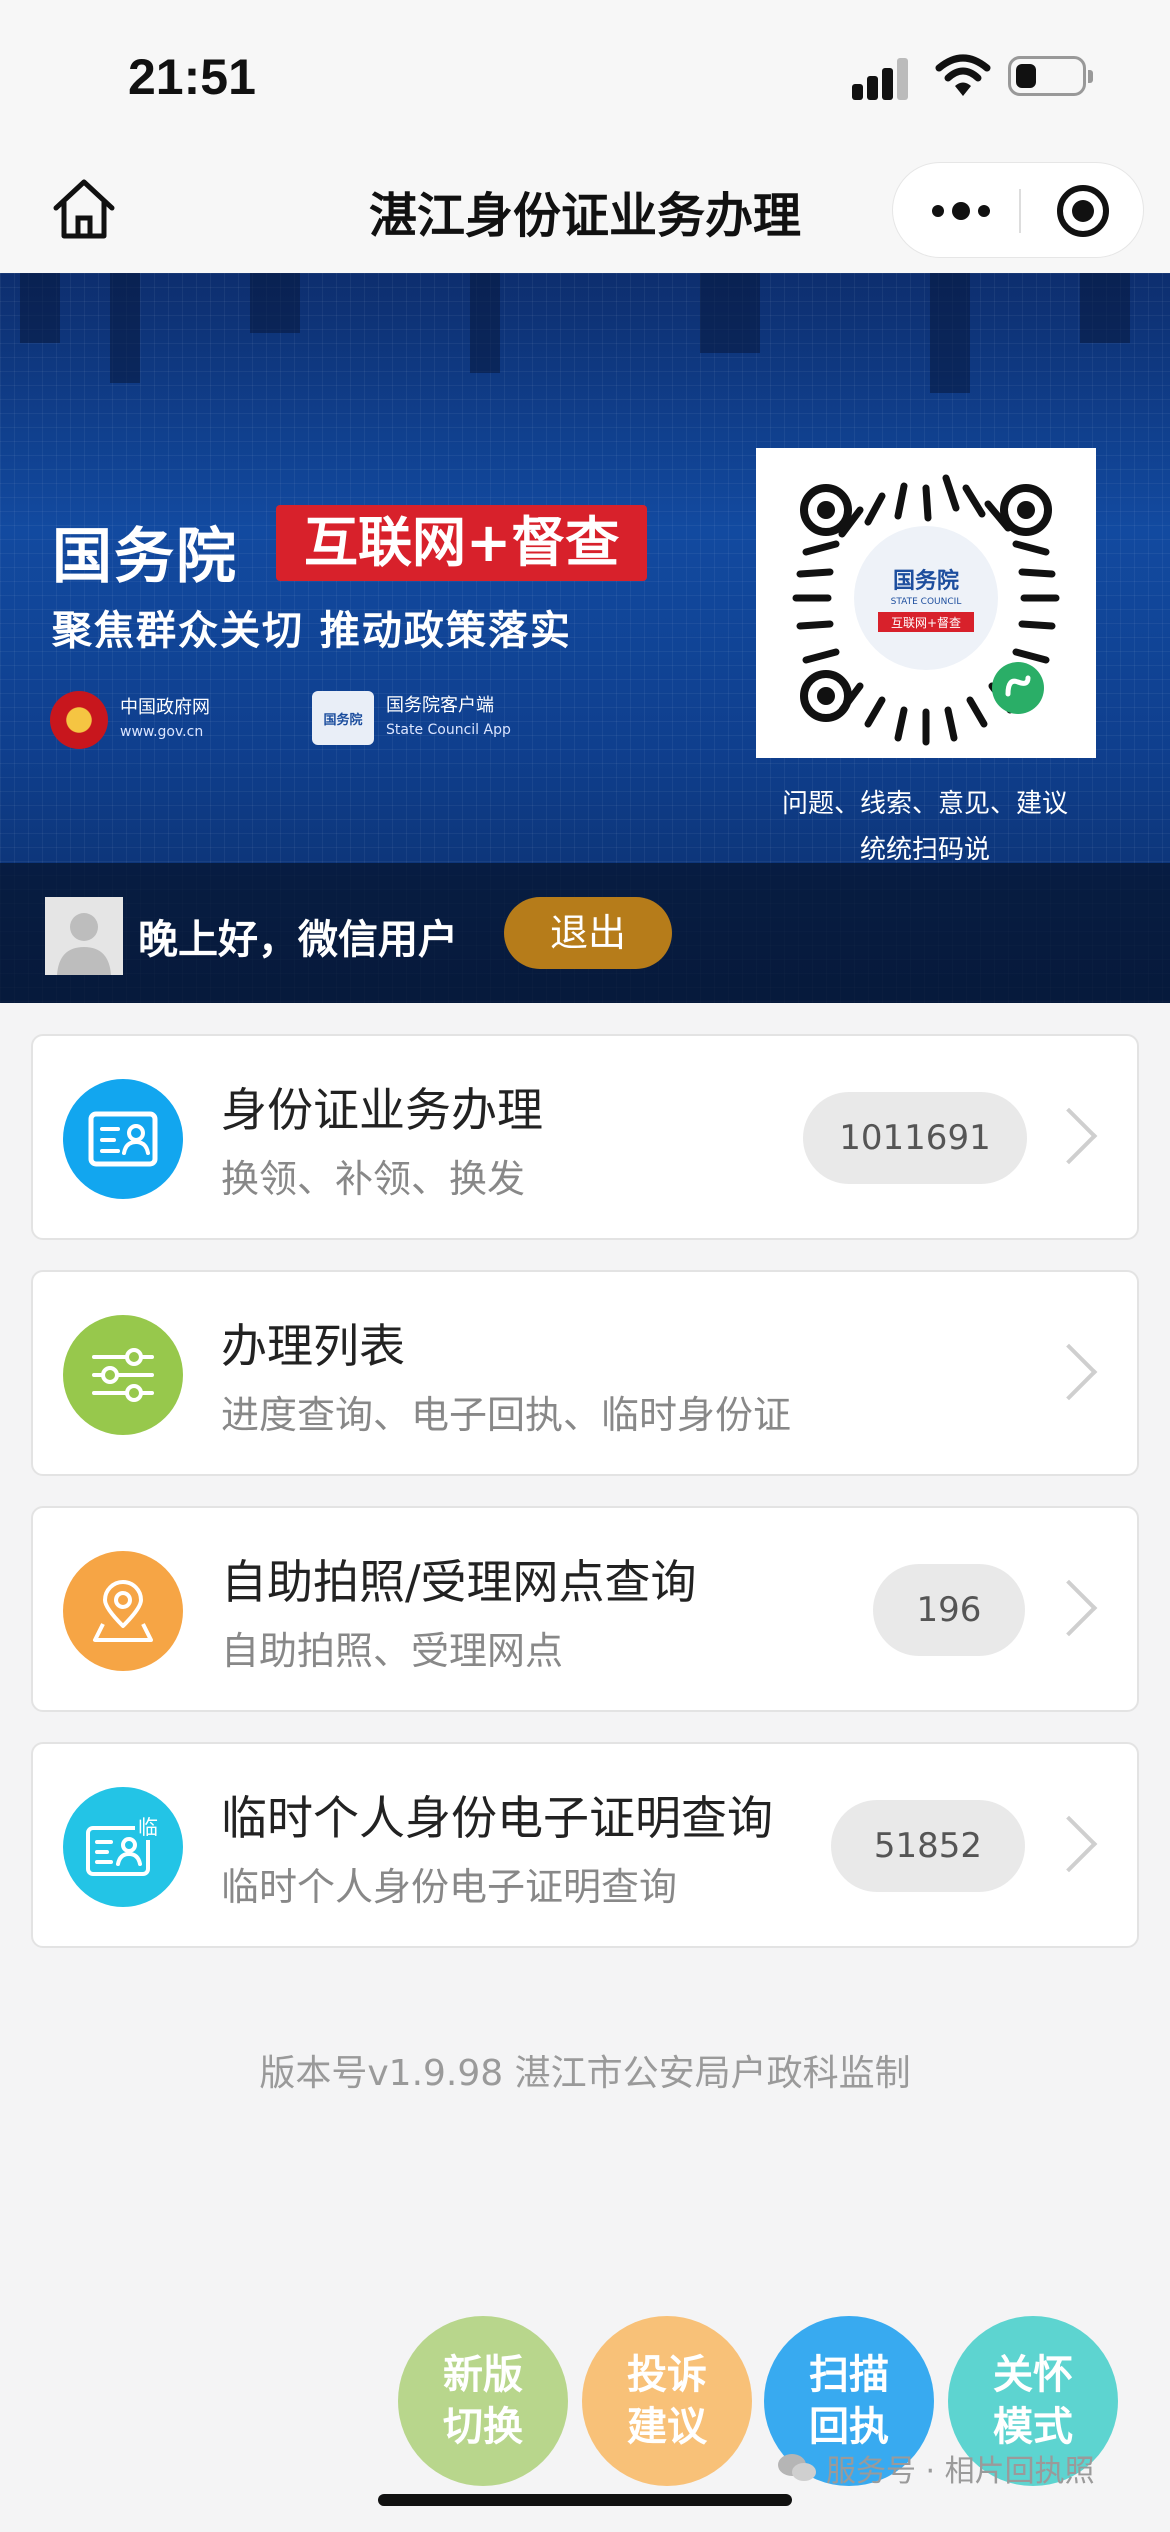  I want to click on state-council-app-logo: 国务院 国务院客户端 State Council App, so click(411, 718).